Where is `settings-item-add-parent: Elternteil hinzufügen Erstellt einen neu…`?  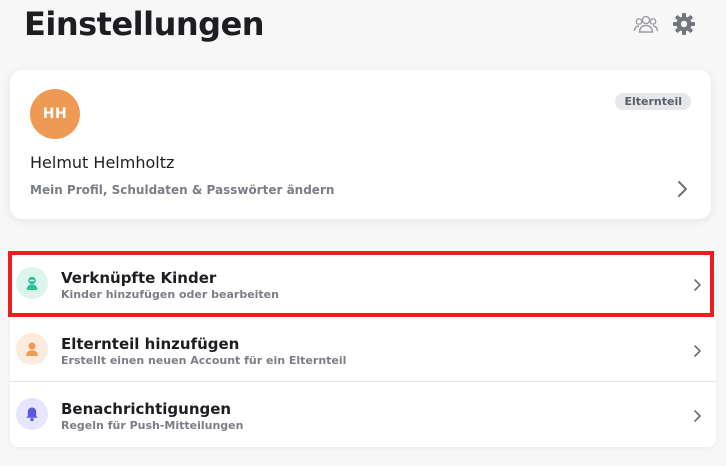
settings-item-add-parent: Elternteil hinzufügen Erstellt einen neu… is located at coordinates (363, 350).